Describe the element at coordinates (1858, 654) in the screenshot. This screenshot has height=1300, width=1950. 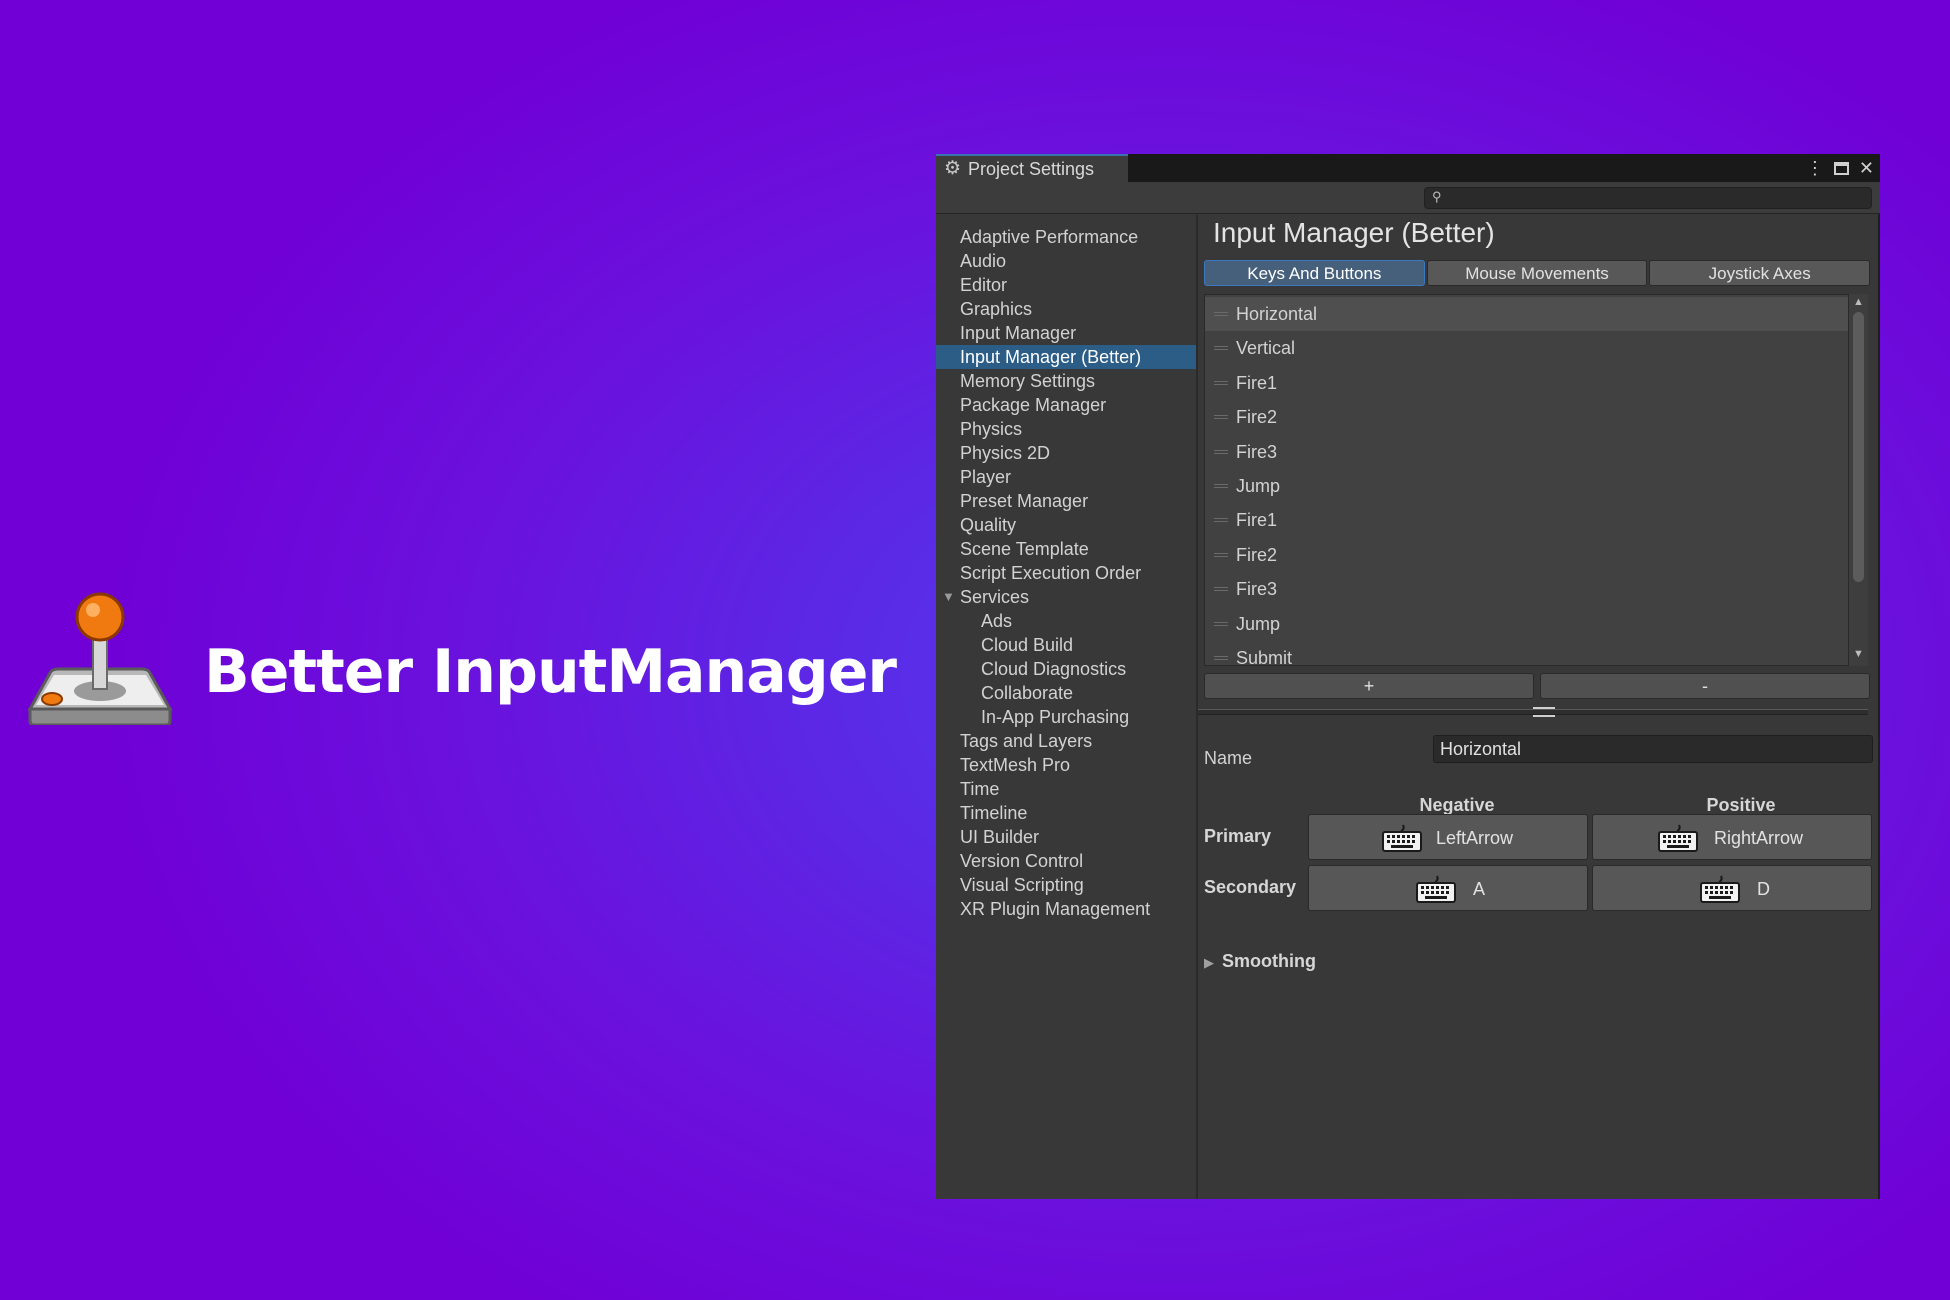
I see `scroll-down-icon: ▼` at that location.